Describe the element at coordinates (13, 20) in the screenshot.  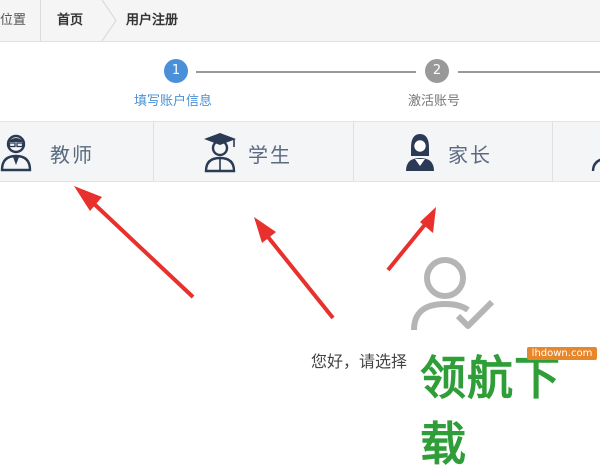
I see `breadcrumb-location-label: 位置` at that location.